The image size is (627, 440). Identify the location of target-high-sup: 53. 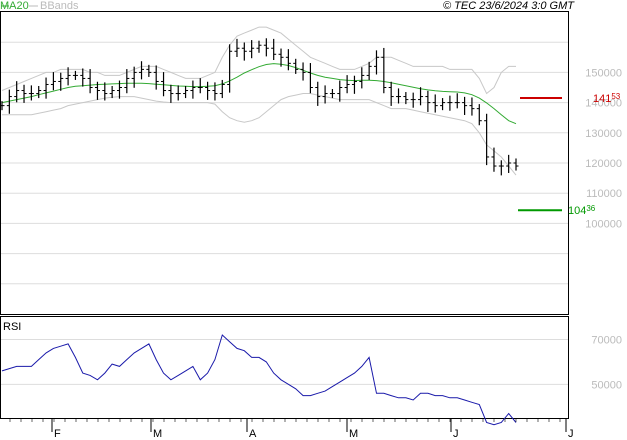
(615, 96).